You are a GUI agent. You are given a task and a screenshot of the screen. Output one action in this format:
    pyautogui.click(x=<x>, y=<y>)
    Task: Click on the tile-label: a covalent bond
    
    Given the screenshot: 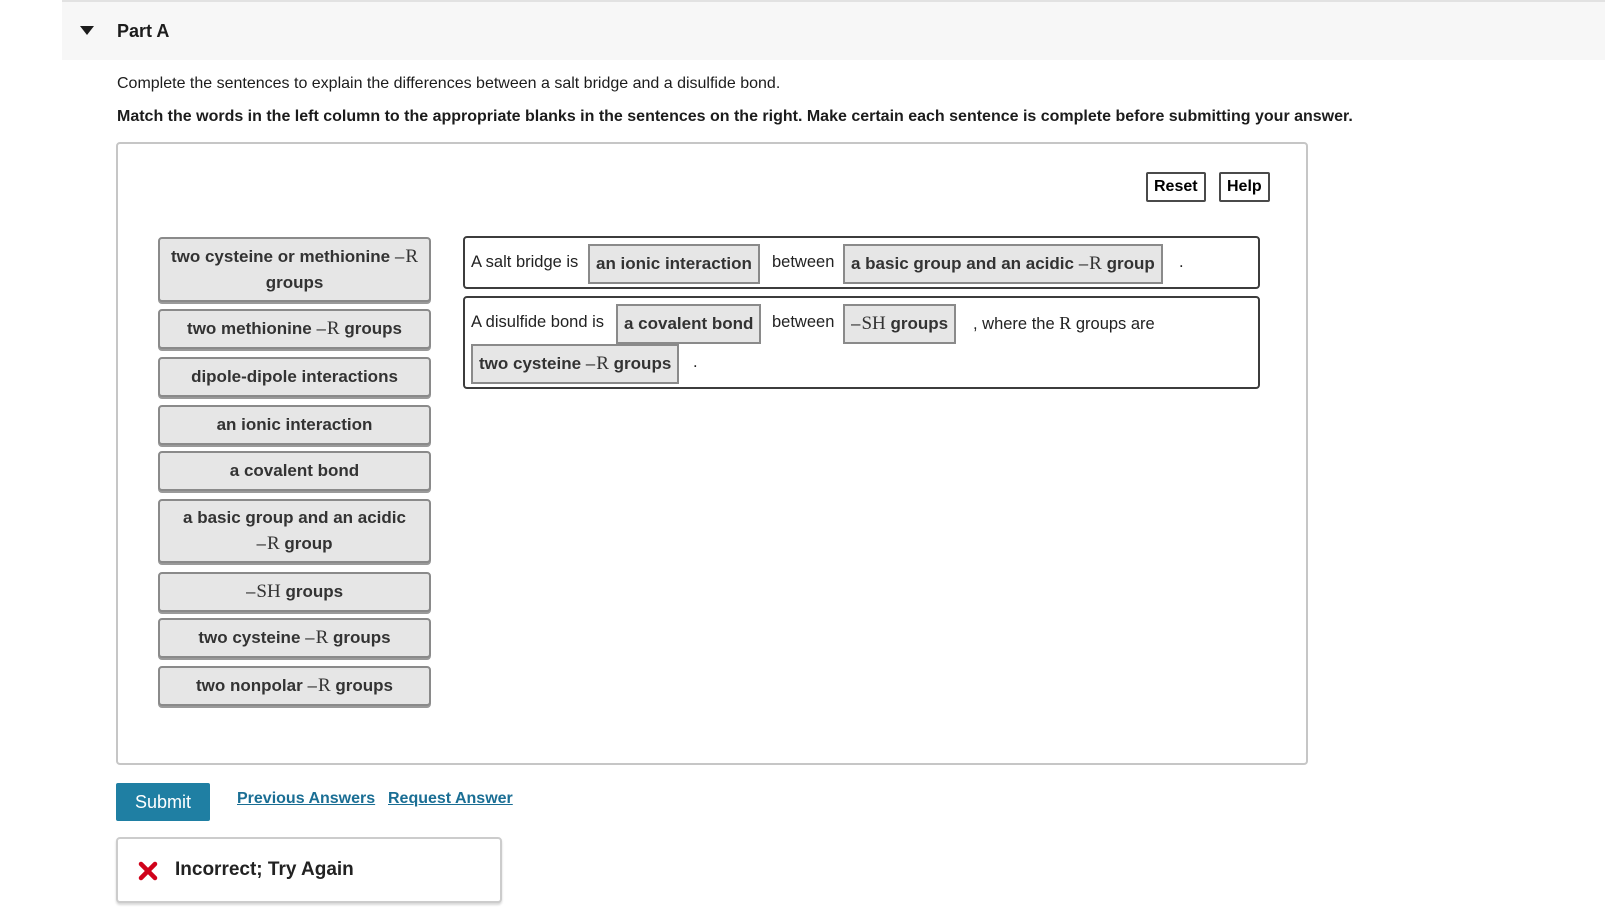 What is the action you would take?
    pyautogui.click(x=294, y=470)
    